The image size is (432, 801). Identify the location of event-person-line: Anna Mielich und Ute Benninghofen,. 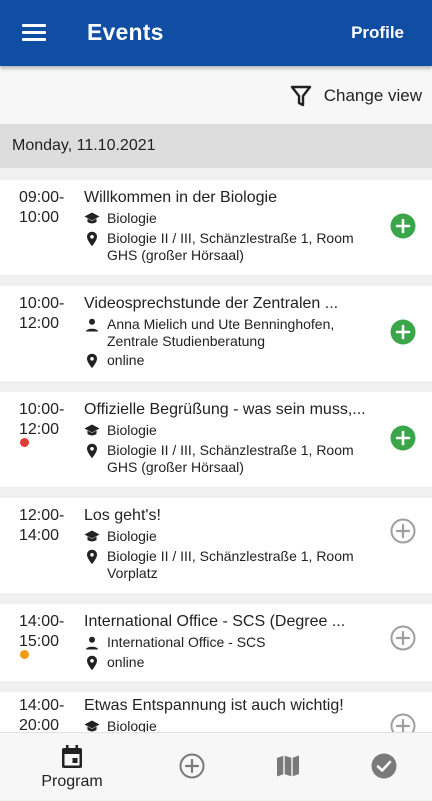
(221, 324).